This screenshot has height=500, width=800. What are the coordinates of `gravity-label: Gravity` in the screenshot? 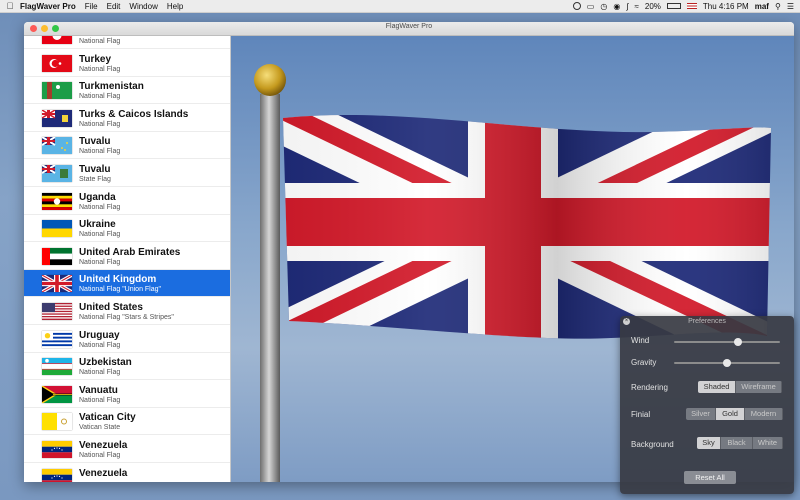 It's located at (644, 362).